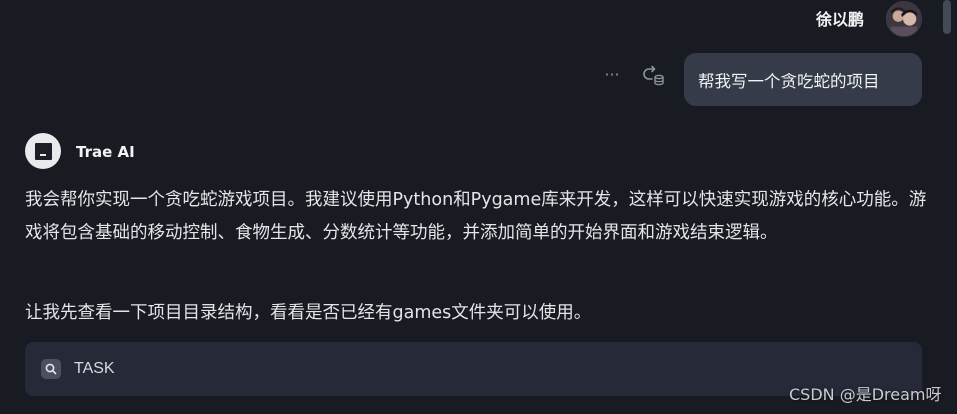  I want to click on user-avatar-image, so click(904, 19).